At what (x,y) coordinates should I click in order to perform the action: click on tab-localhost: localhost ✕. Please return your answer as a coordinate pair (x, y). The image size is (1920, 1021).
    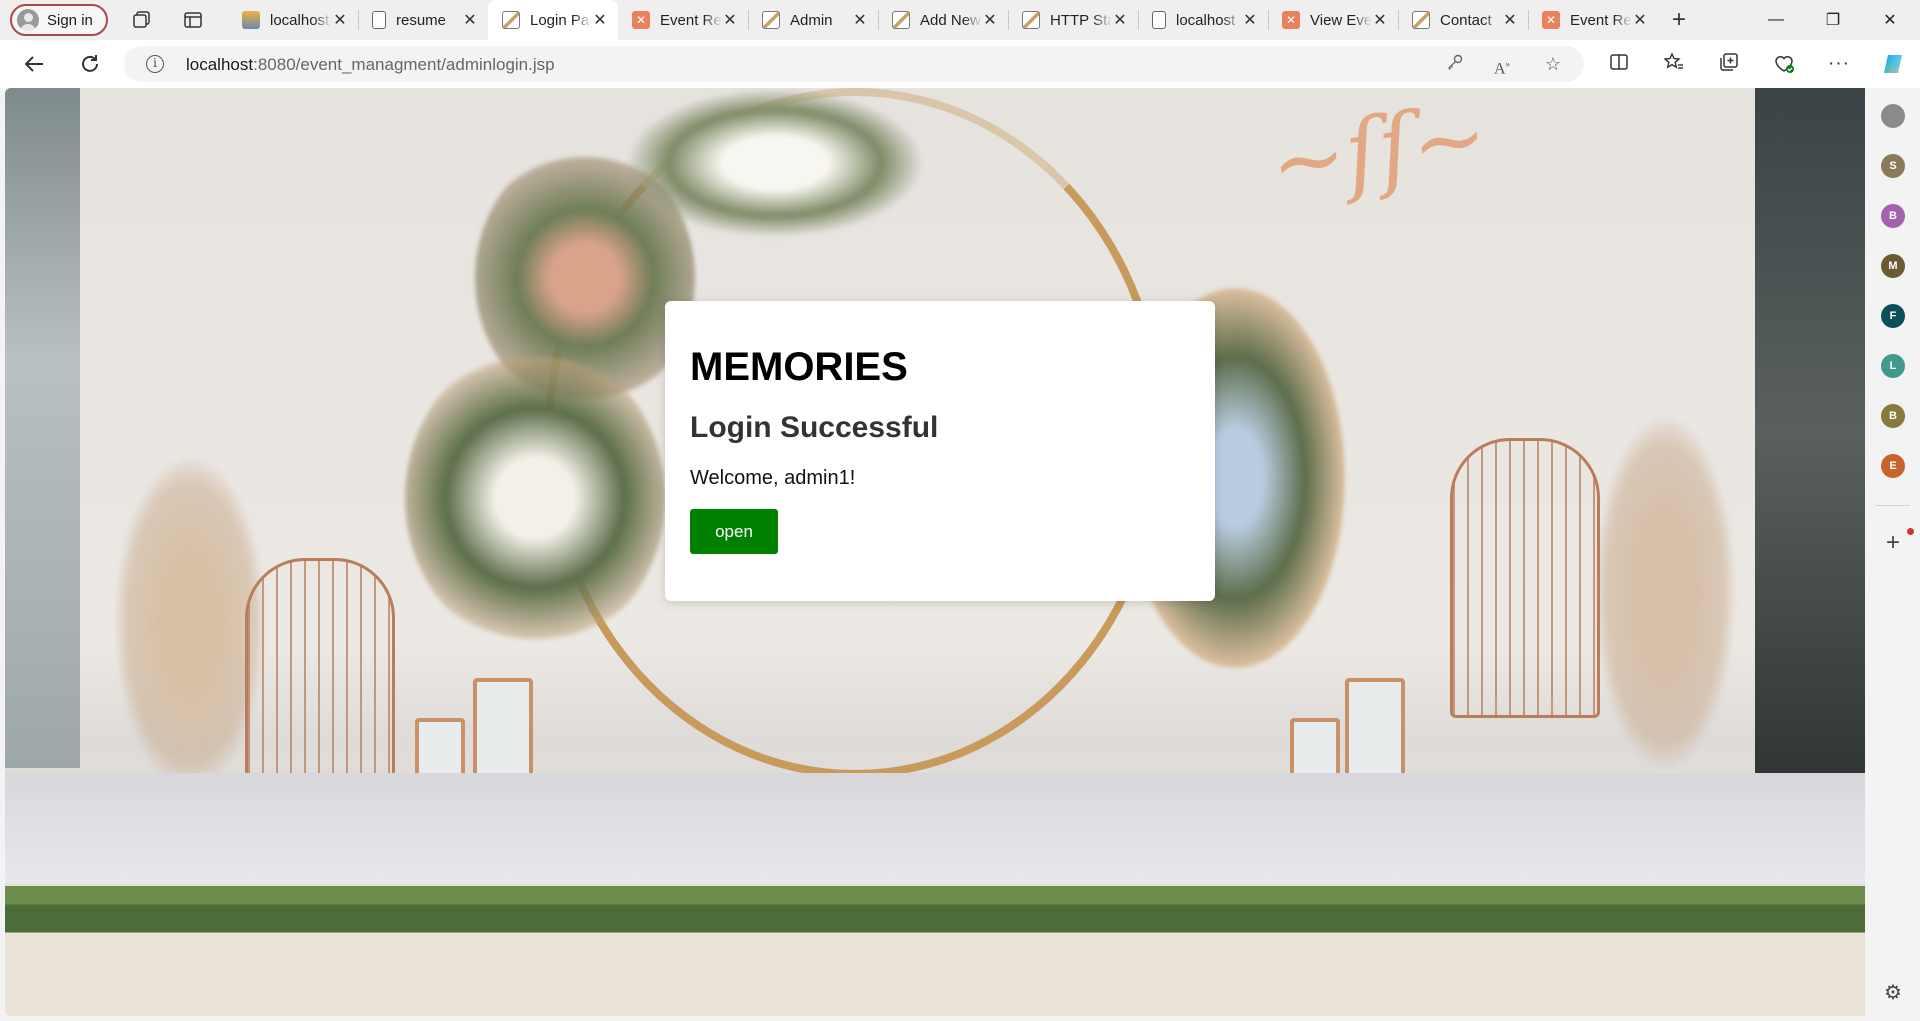
    Looking at the image, I should click on (1203, 20).